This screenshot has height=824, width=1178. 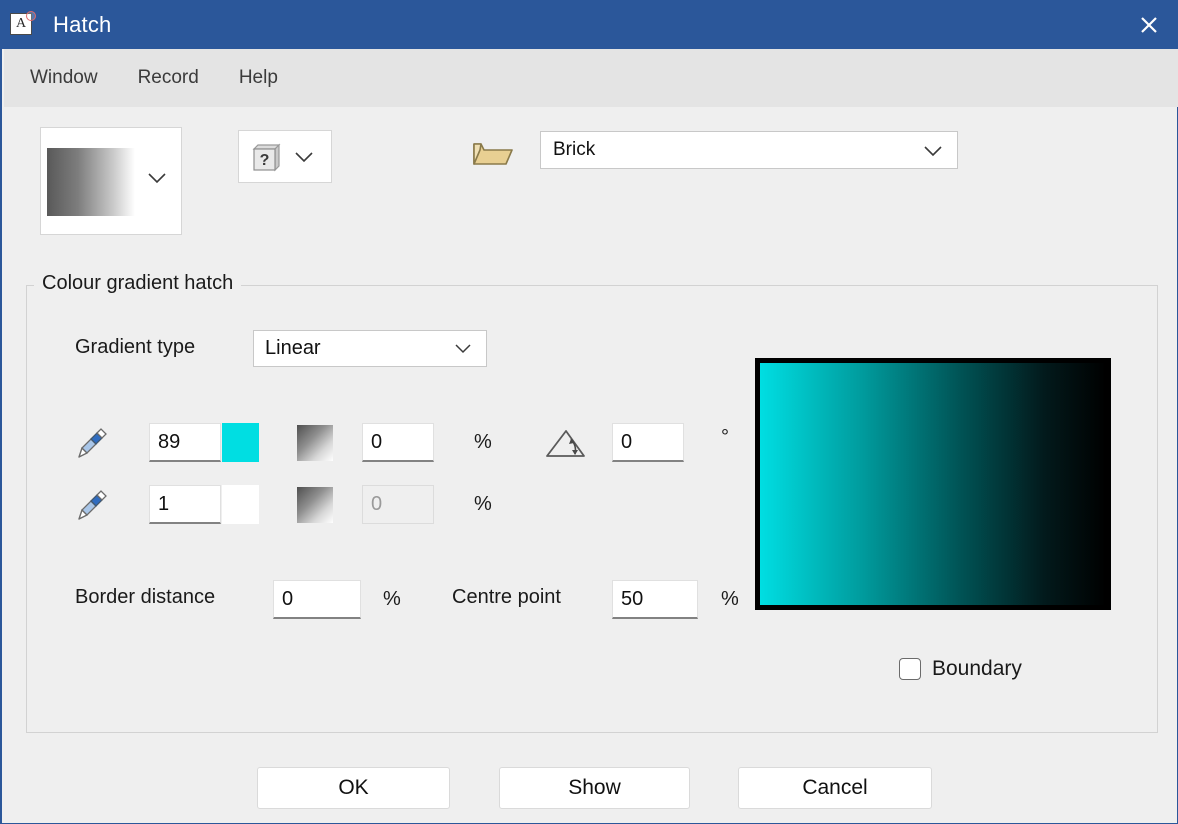 What do you see at coordinates (398, 504) in the screenshot?
I see `secondary-transparency-input: 0` at bounding box center [398, 504].